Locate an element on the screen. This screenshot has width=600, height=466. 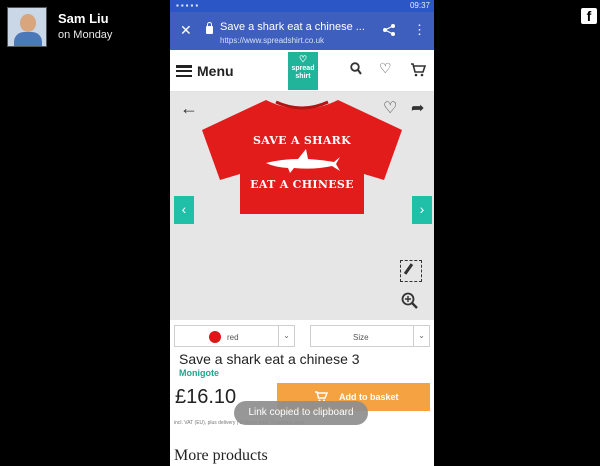
status-time: 09:37 is located at coordinates (419, 5).